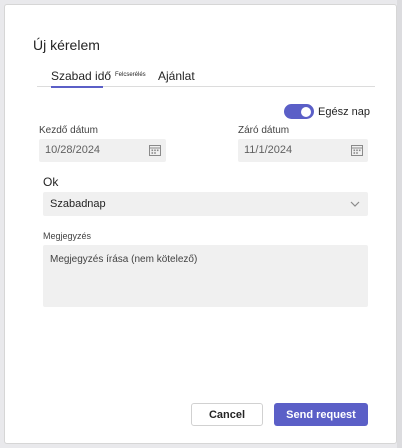 Image resolution: width=402 pixels, height=448 pixels. I want to click on background-scrollbar, so click(399, 224).